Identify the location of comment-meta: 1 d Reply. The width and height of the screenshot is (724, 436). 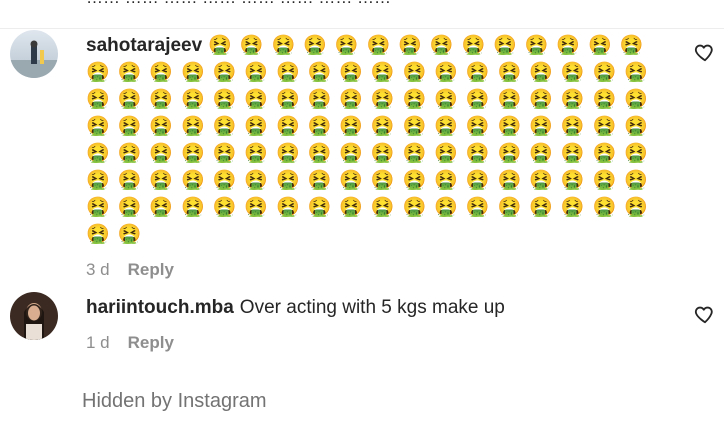
(376, 343).